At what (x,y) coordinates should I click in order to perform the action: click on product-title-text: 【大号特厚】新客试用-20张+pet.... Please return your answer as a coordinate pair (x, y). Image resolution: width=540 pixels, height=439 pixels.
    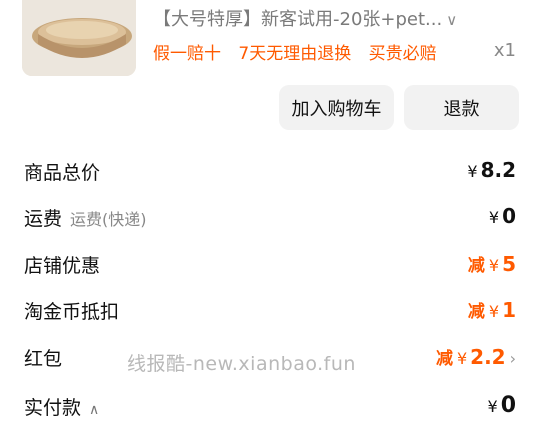
    Looking at the image, I should click on (298, 19).